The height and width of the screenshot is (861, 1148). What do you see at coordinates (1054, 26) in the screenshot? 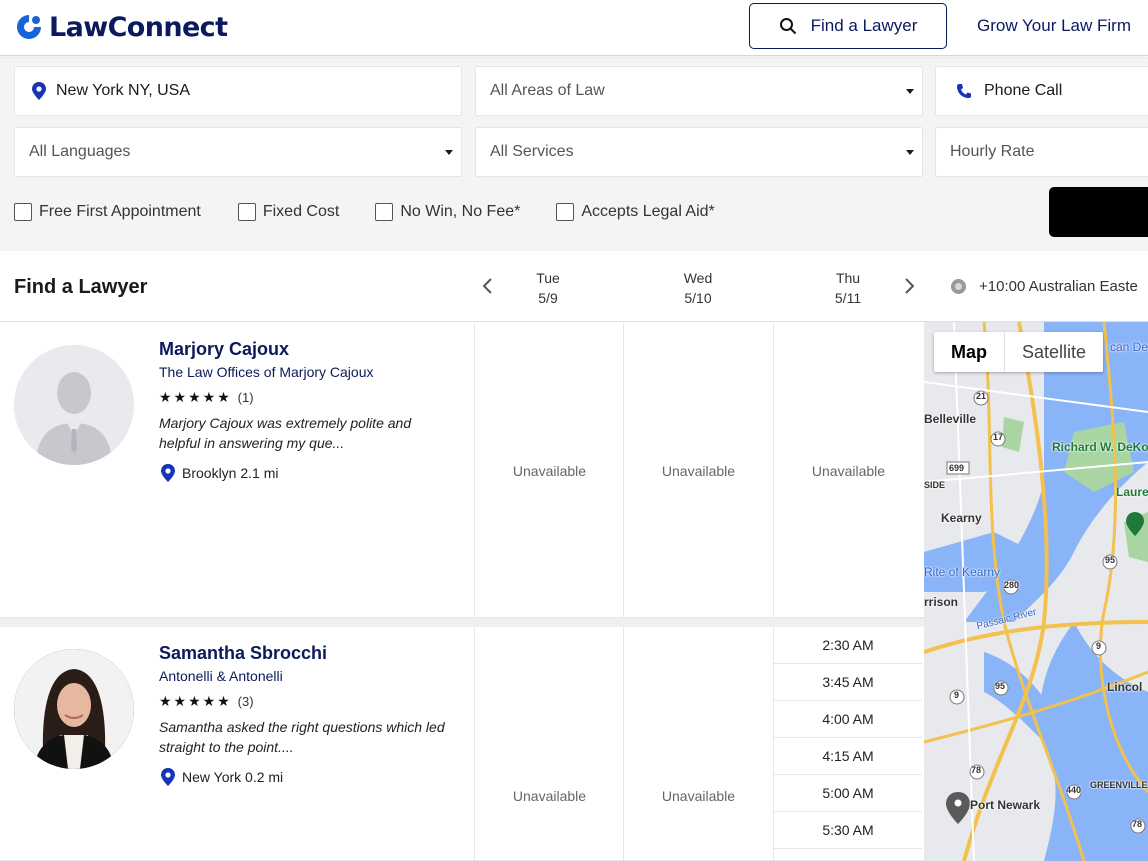
I see `grow-your-law-firm-link: Grow Your Law Firm` at bounding box center [1054, 26].